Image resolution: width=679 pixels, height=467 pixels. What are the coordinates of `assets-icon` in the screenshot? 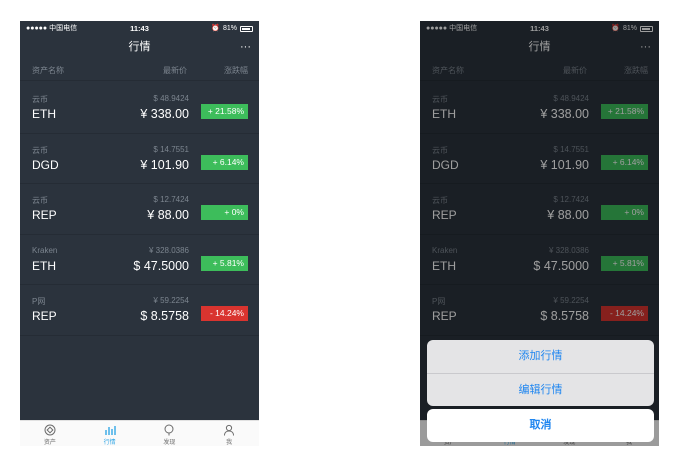 It's located at (50, 430).